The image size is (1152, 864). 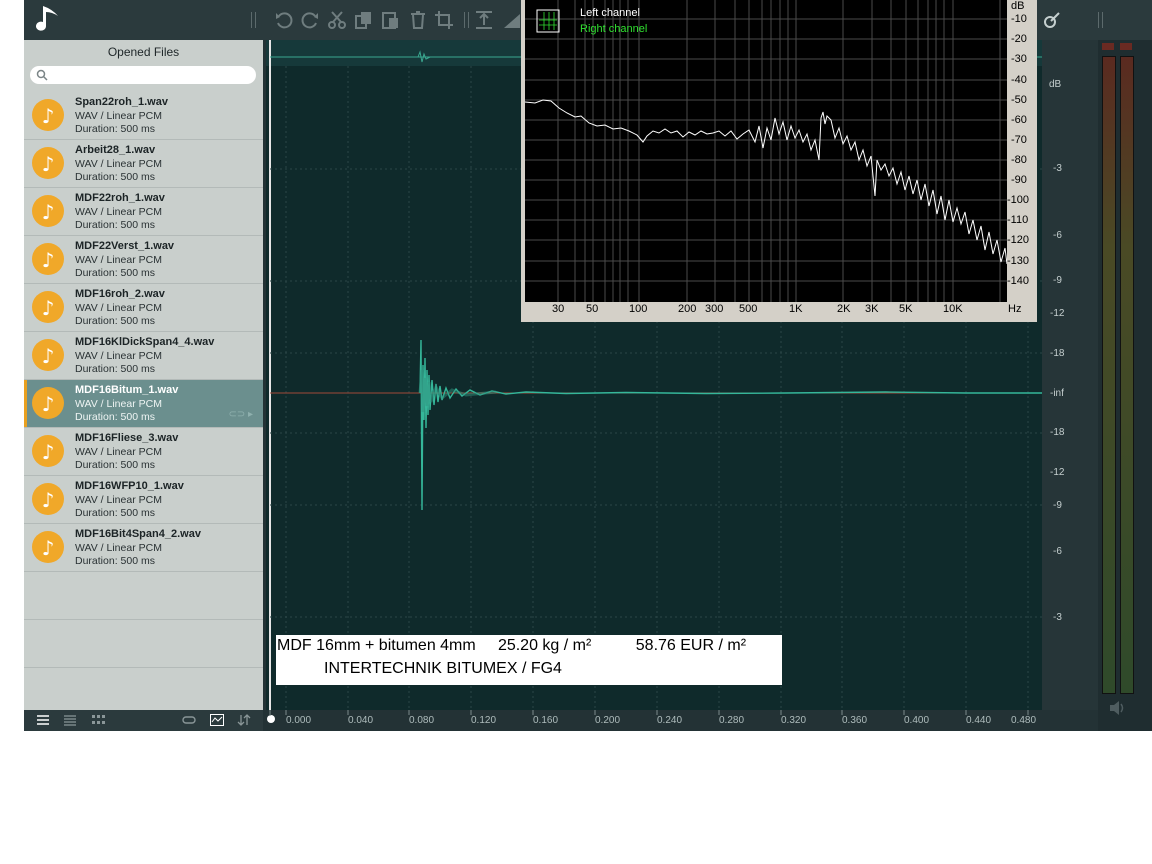 I want to click on time-tick-label: 0.480, so click(x=1024, y=720).